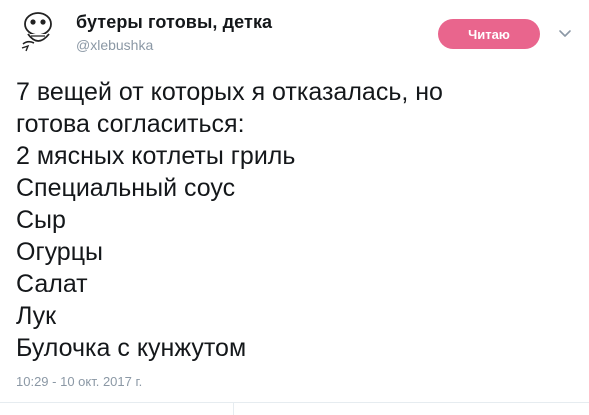 The image size is (589, 415). What do you see at coordinates (130, 124) in the screenshot?
I see `tweet-line: готова согласиться:` at bounding box center [130, 124].